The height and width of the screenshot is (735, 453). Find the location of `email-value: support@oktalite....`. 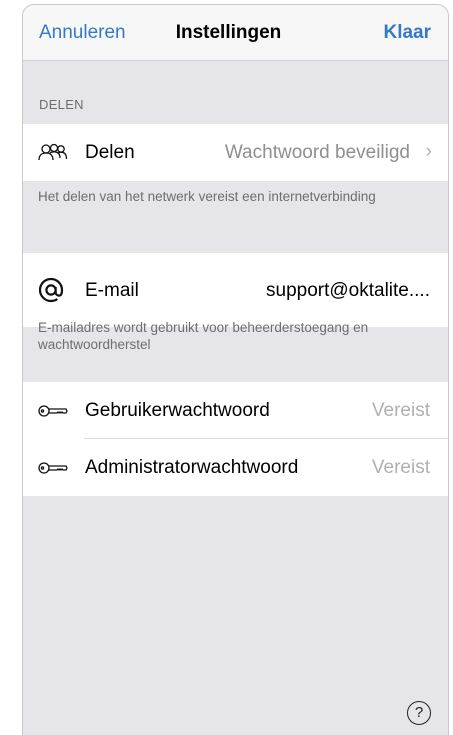

email-value: support@oktalite.... is located at coordinates (348, 290).